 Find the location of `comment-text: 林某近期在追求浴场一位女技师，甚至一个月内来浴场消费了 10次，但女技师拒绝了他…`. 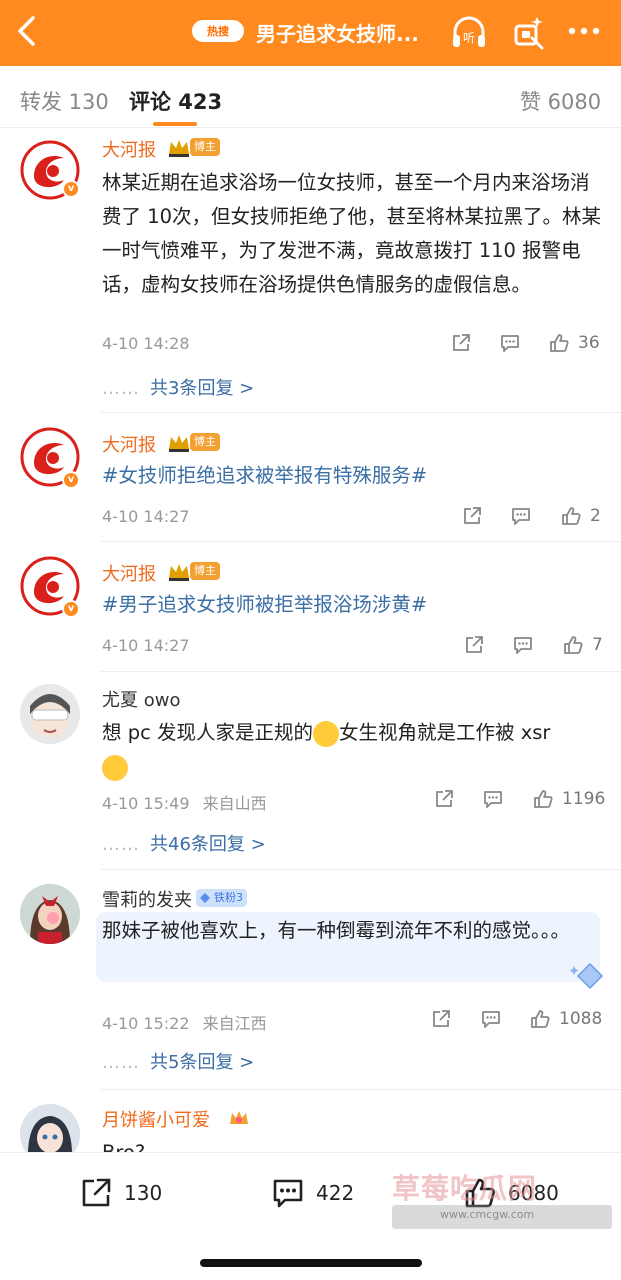

comment-text: 林某近期在追求浴场一位女技师，甚至一个月内来浴场消费了 10次，但女技师拒绝了他… is located at coordinates (352, 233).